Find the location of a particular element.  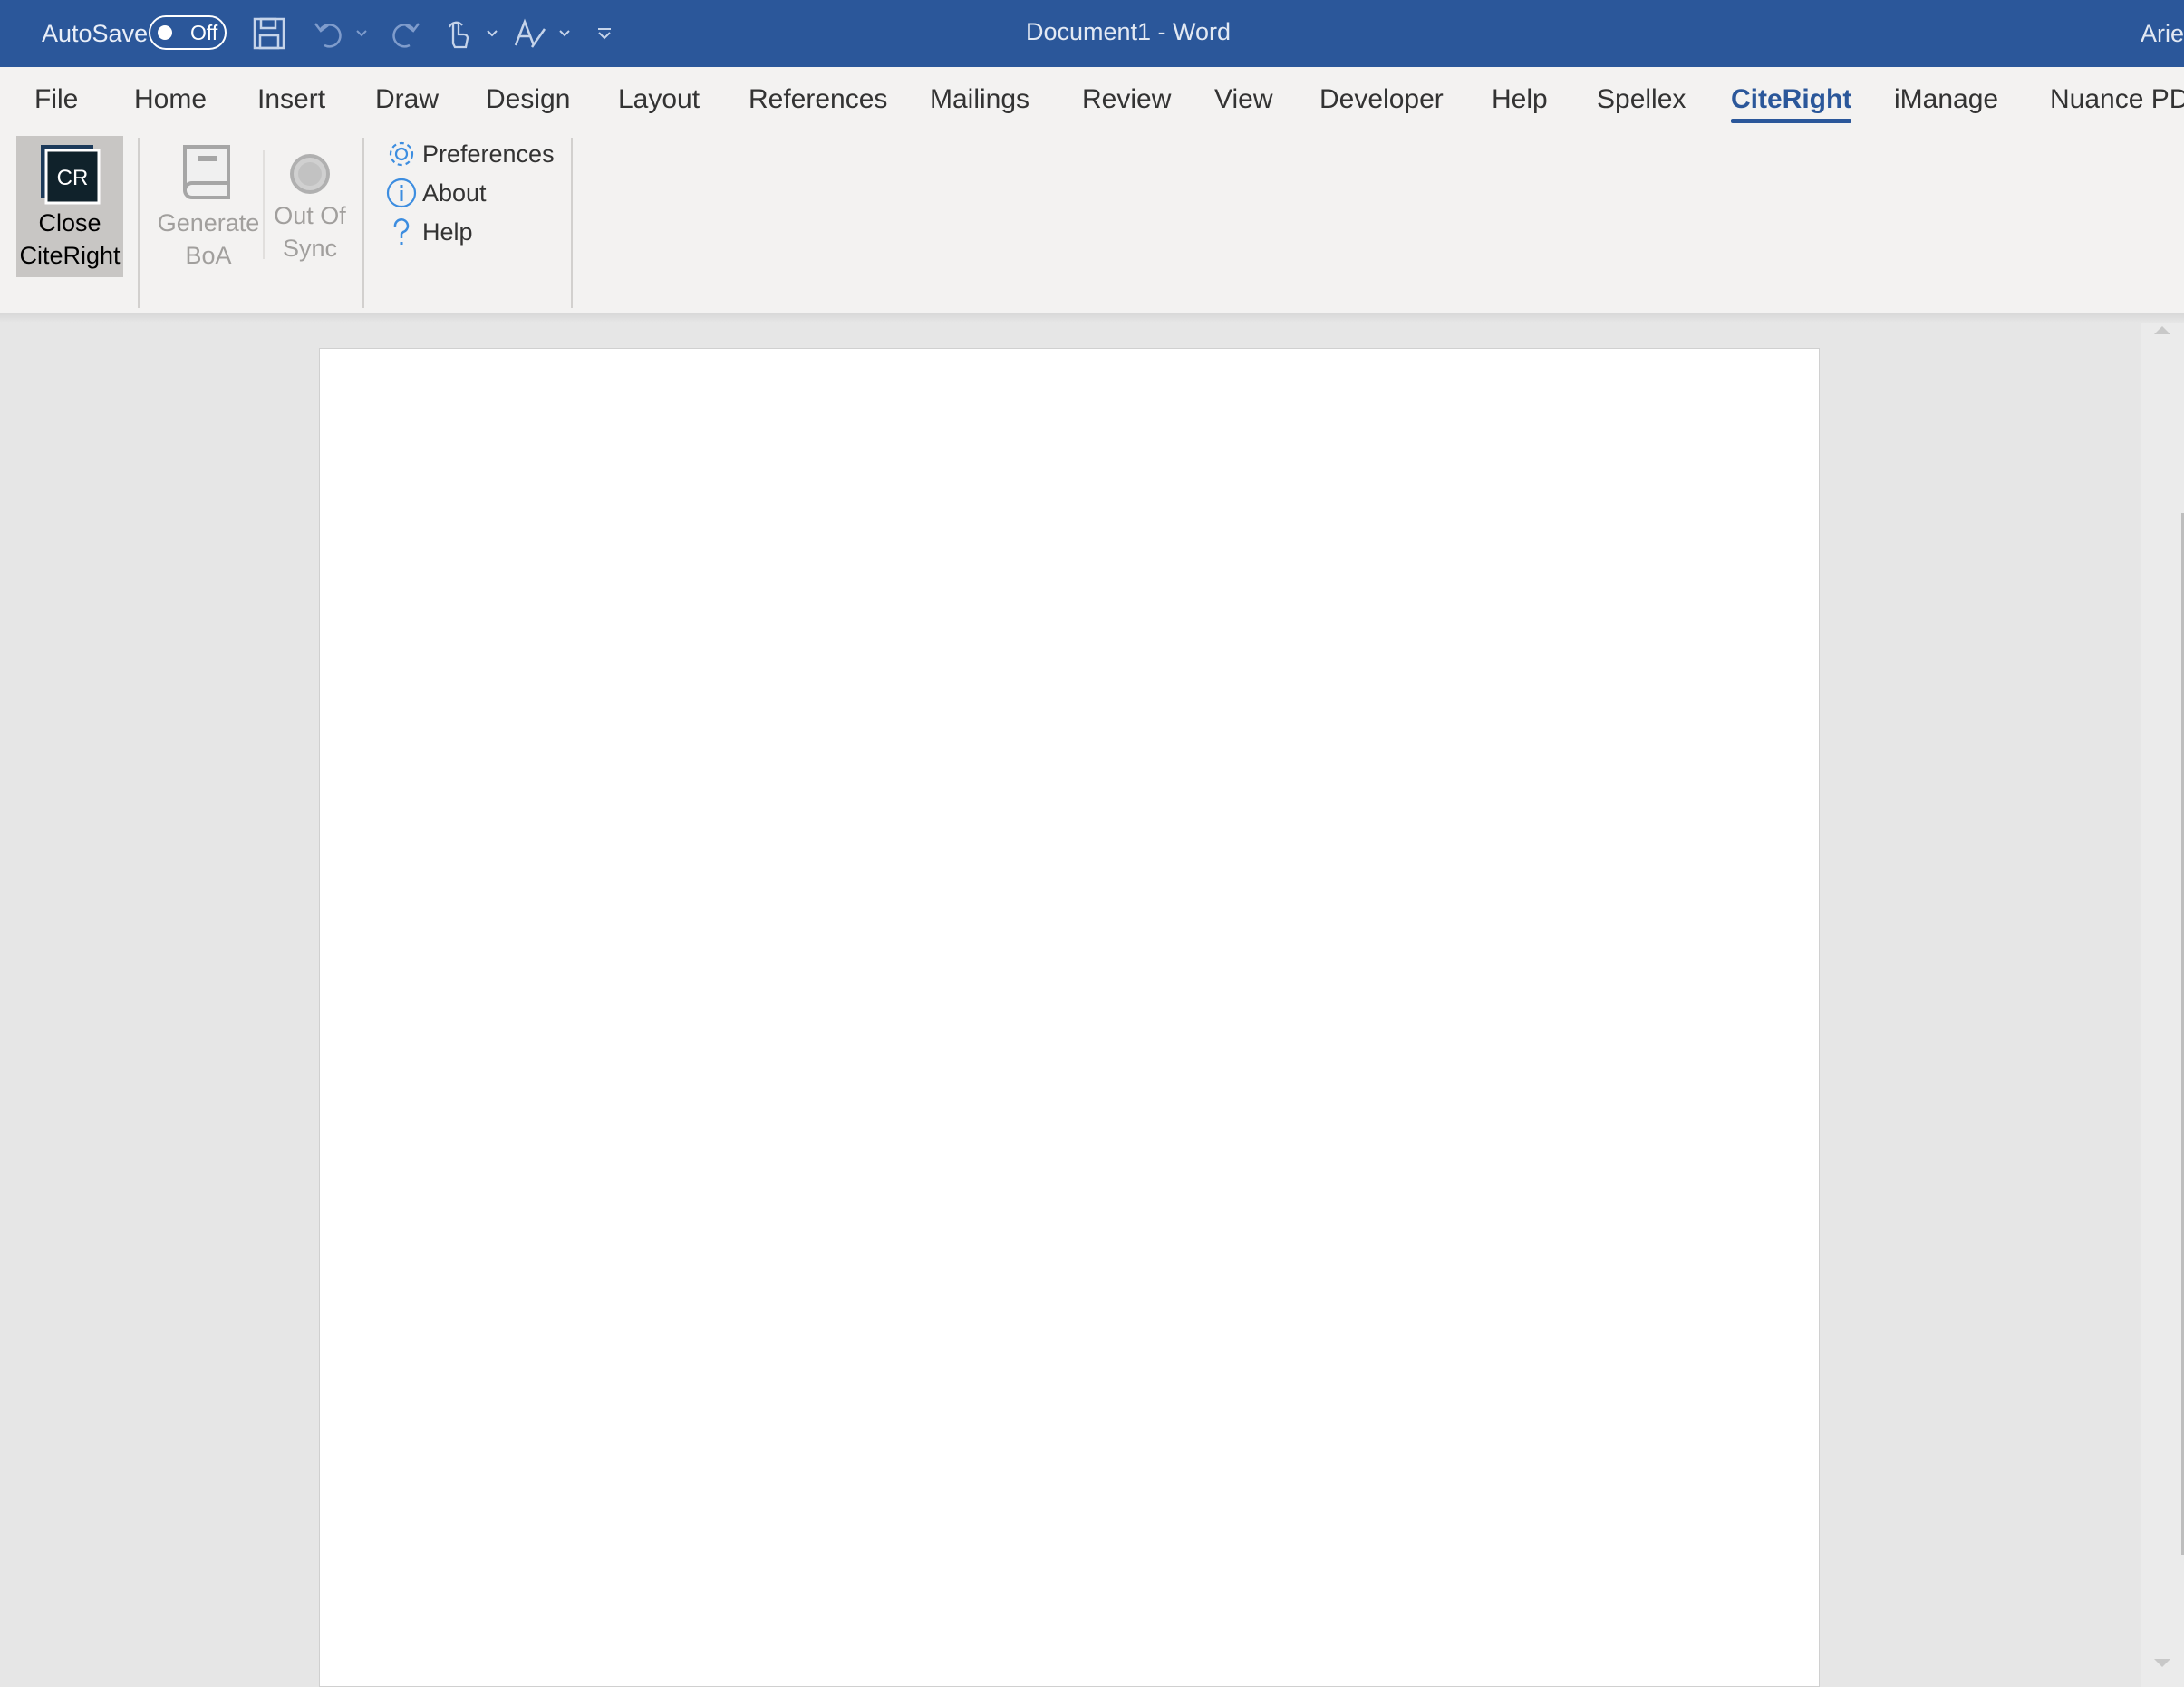

tab-review: Review is located at coordinates (1126, 99).